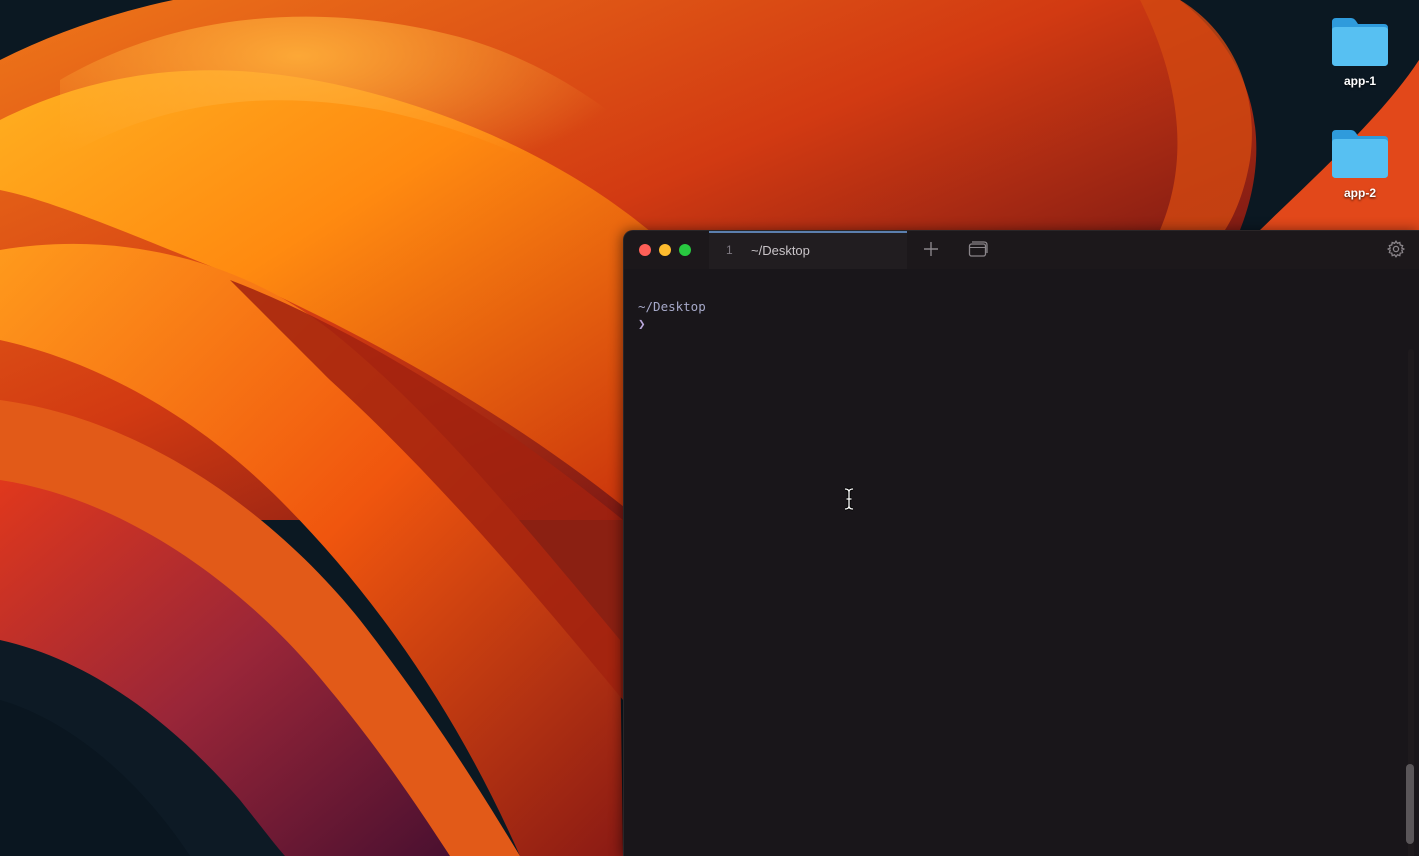 This screenshot has width=1419, height=856. I want to click on close-window-button, so click(645, 250).